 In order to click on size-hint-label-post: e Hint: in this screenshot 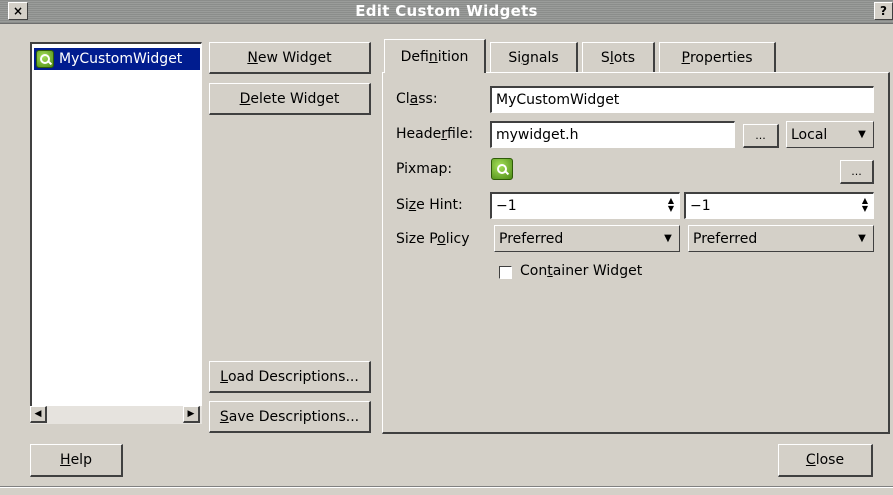, I will do `click(439, 205)`.